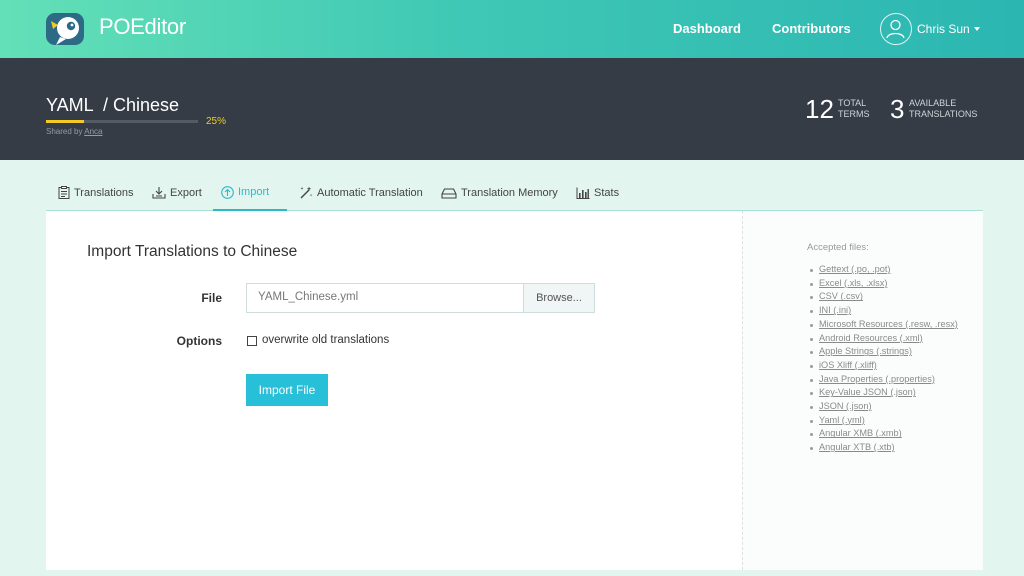 Image resolution: width=1024 pixels, height=576 pixels. I want to click on shared-by: Shared by Anca, so click(74, 131).